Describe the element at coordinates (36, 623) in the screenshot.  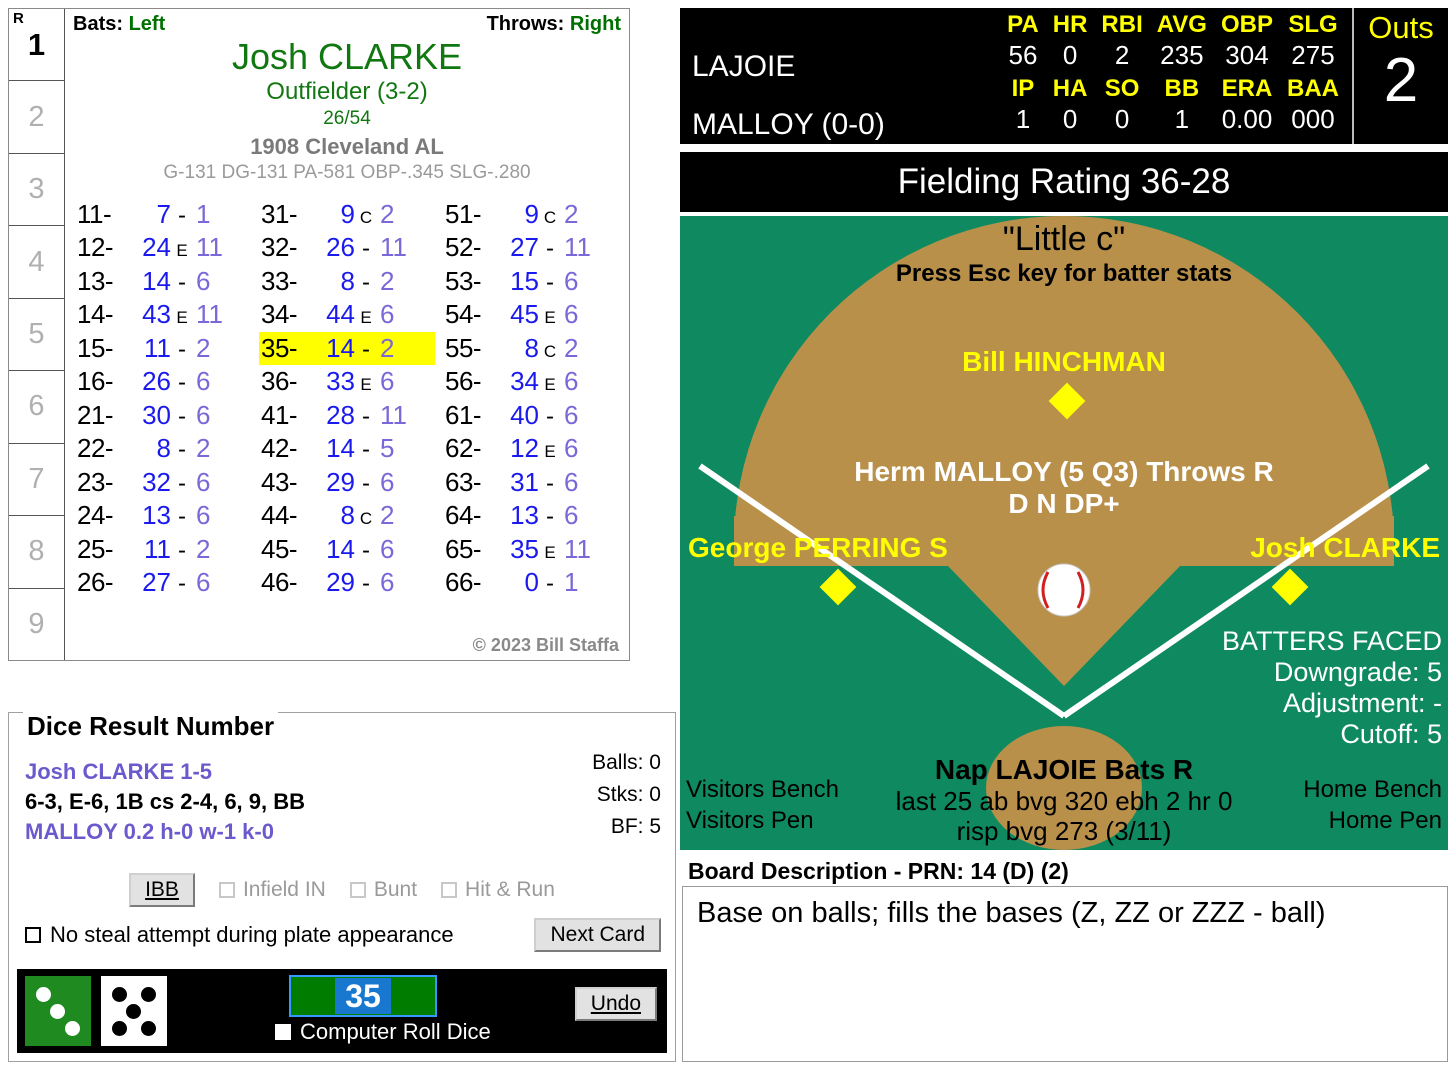
I see `inning-number: 9` at that location.